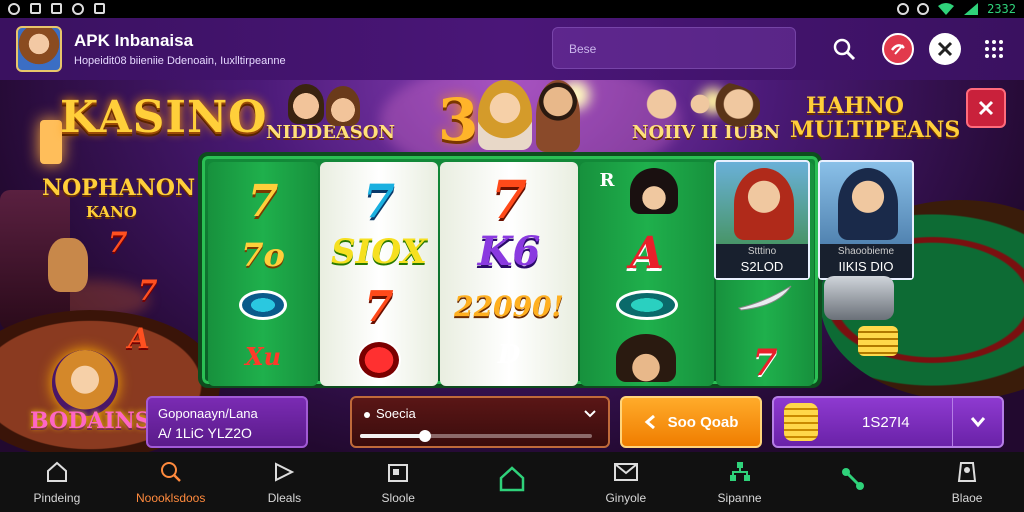 This screenshot has height=512, width=1024. I want to click on character-group, so click(700, 104).